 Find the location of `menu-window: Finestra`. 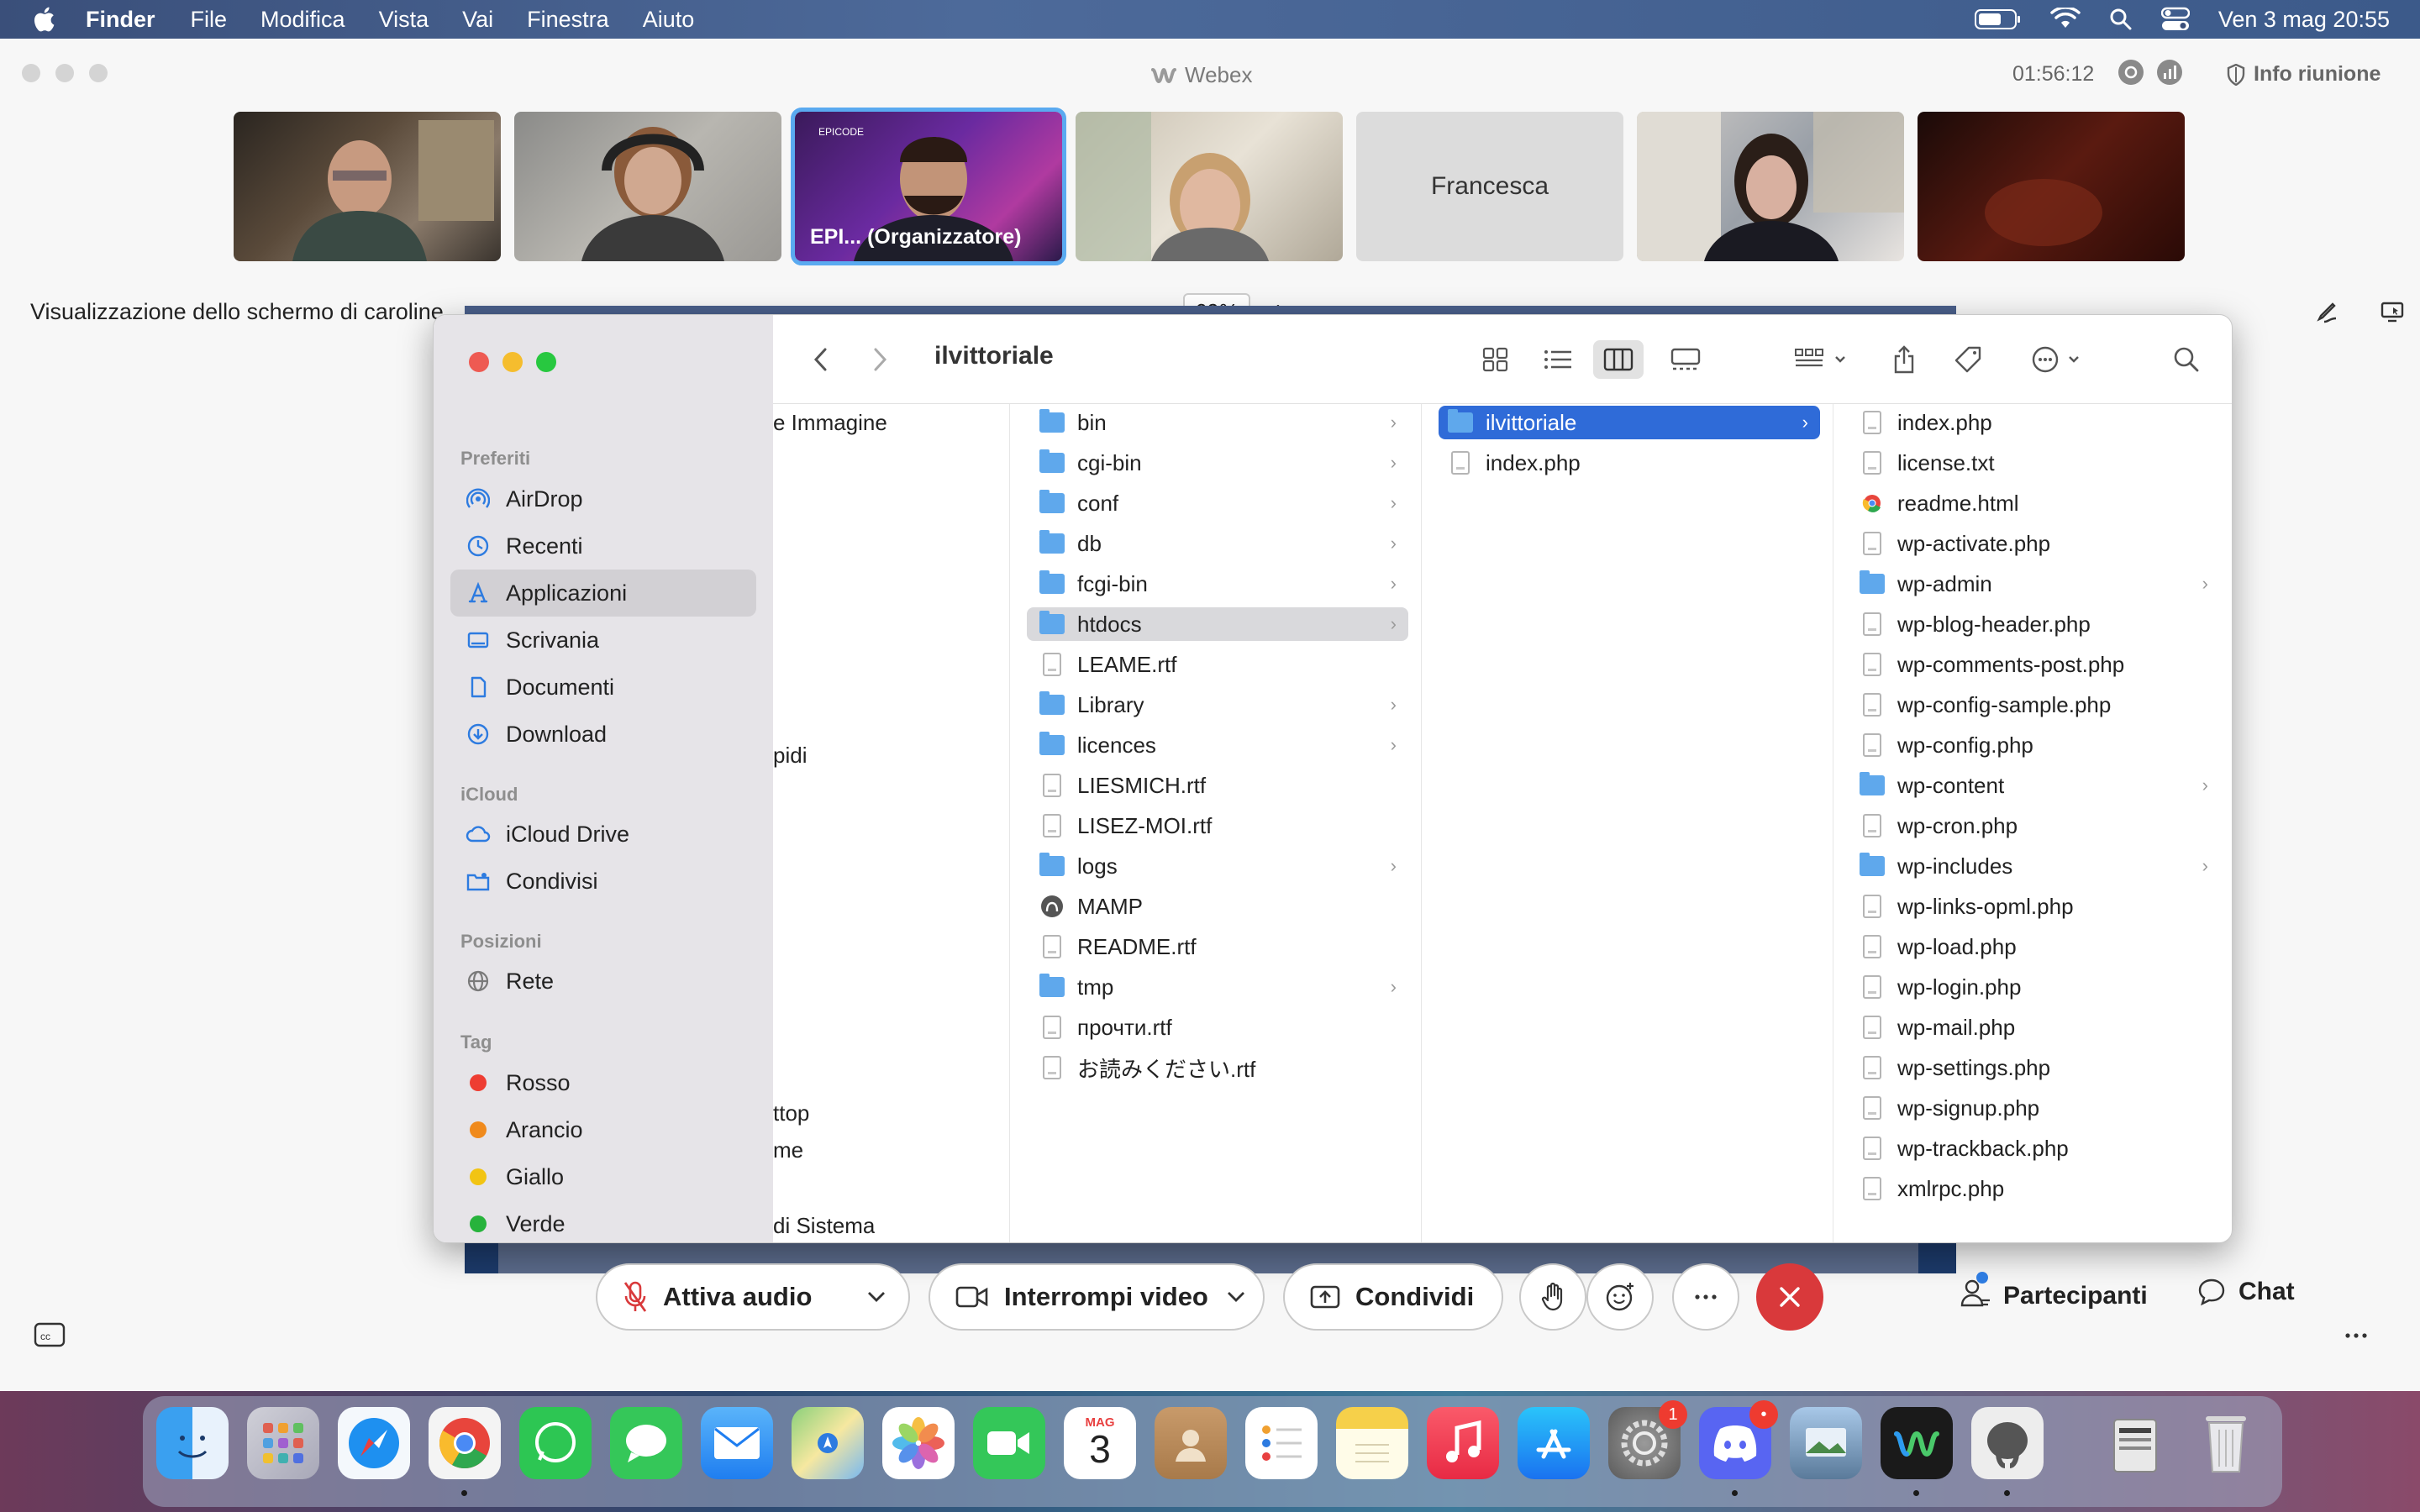

menu-window: Finestra is located at coordinates (568, 20).